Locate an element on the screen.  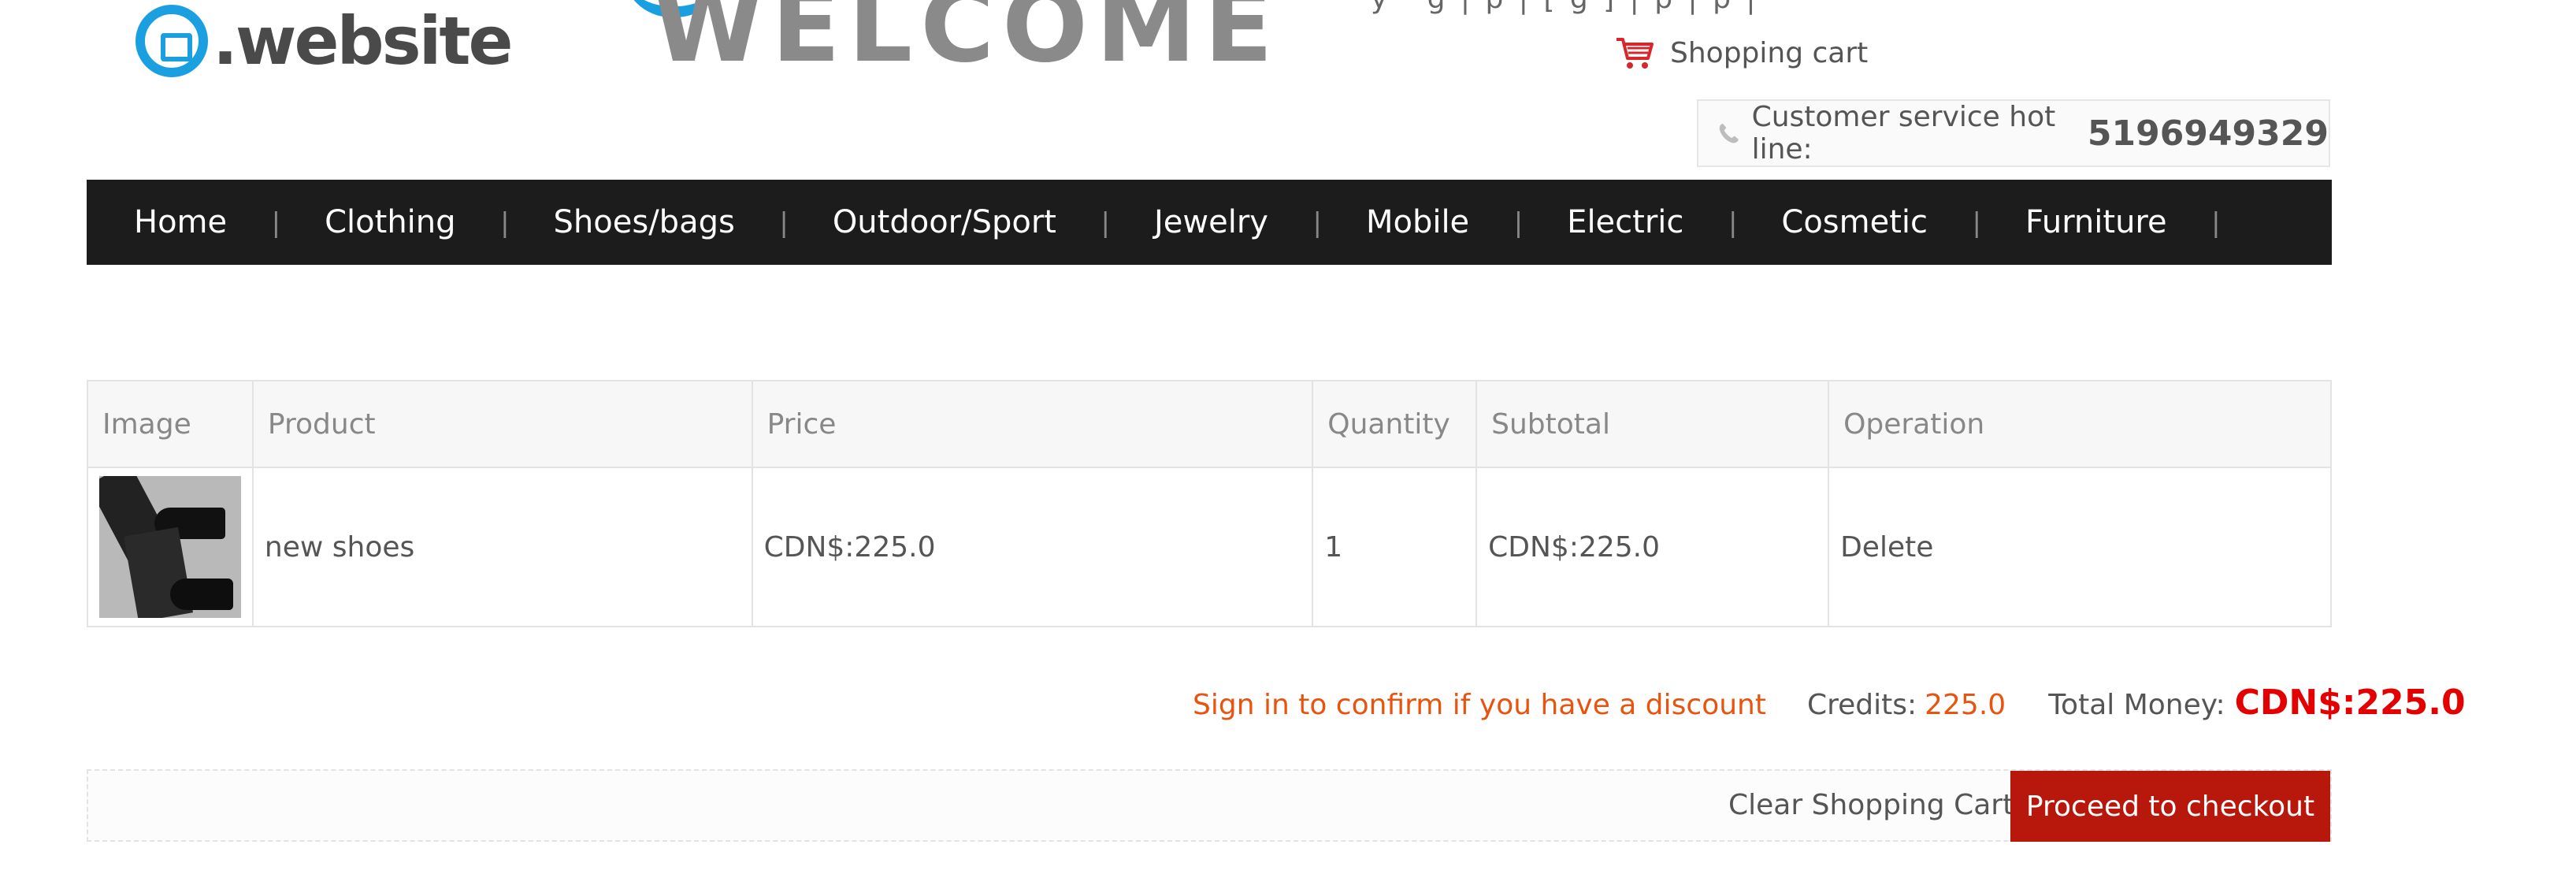
welcome-banner: WELCOME is located at coordinates (966, 42).